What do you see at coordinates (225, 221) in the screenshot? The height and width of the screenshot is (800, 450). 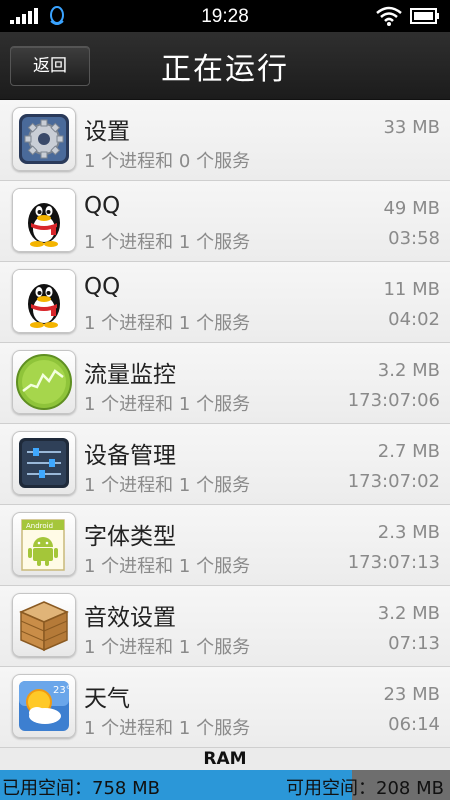 I see `process-row-qq: QQ 1 个进程和 1 个服务 49 MB 03:58` at bounding box center [225, 221].